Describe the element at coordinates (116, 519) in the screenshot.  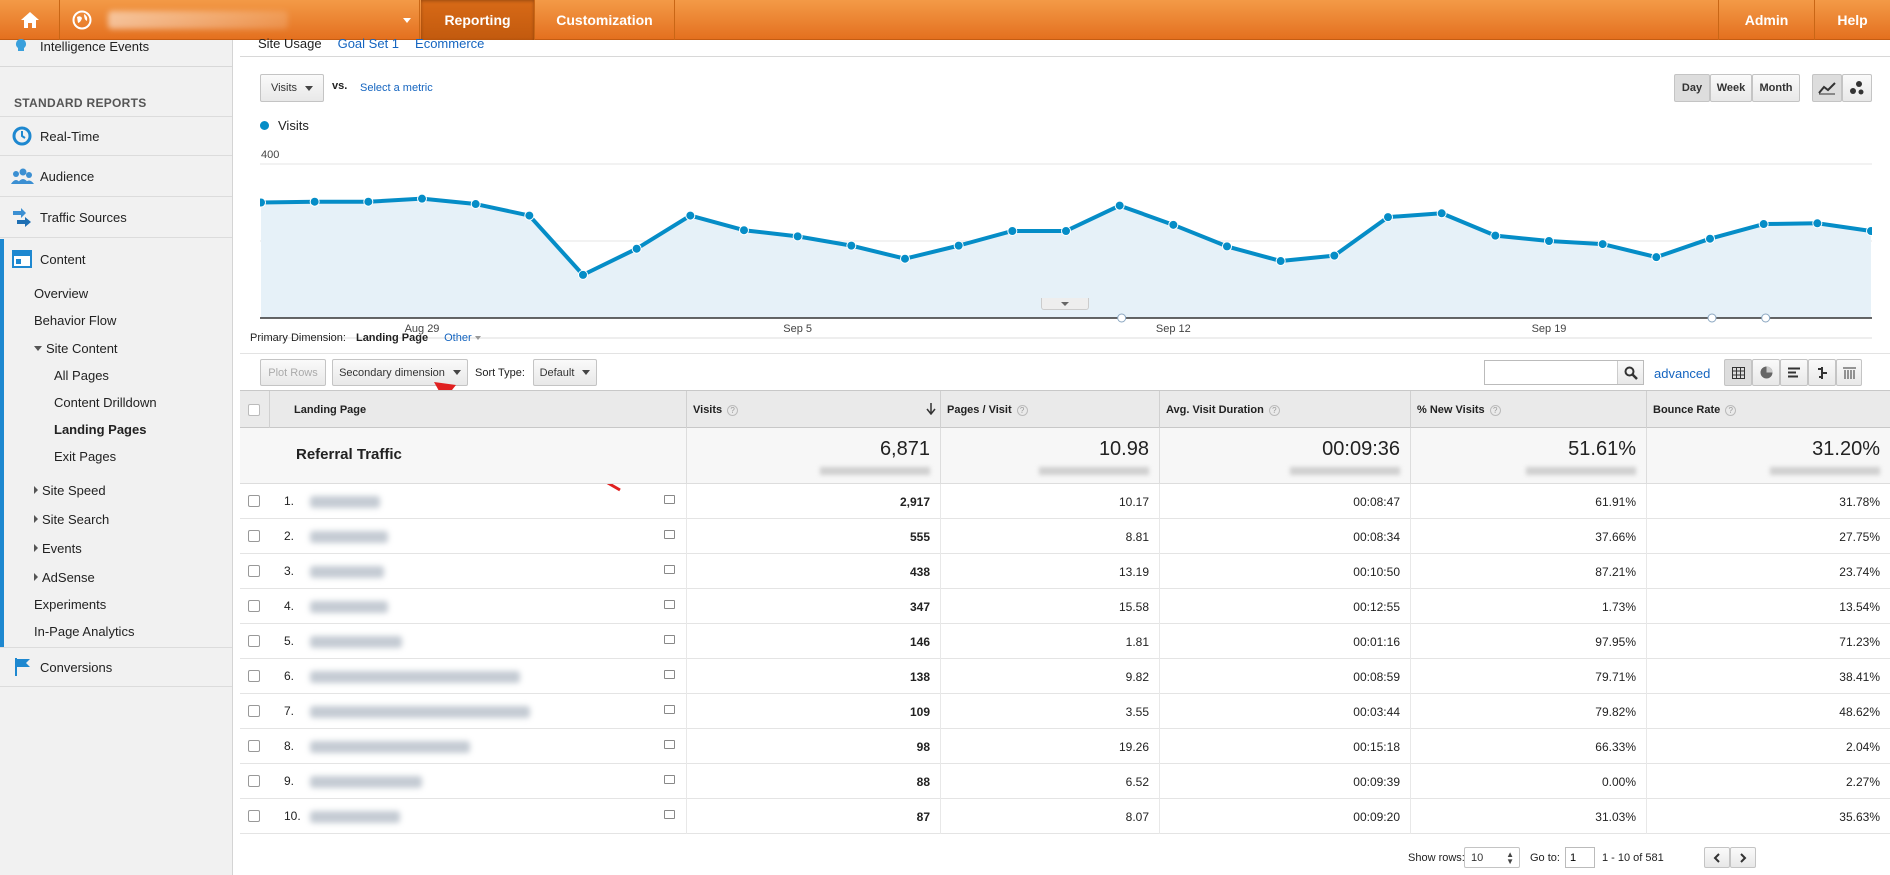
I see `sidebar-item-site-search: Site Search` at that location.